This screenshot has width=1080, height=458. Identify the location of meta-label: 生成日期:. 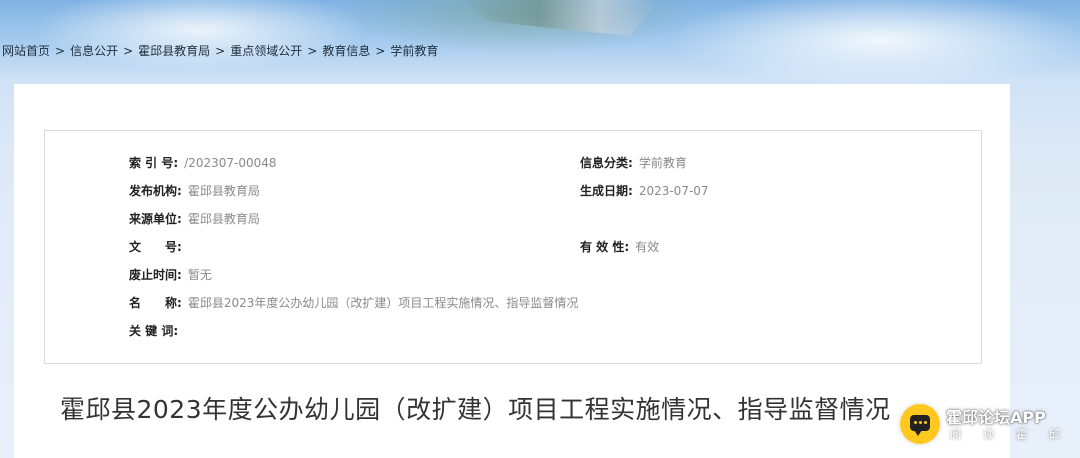
(606, 191).